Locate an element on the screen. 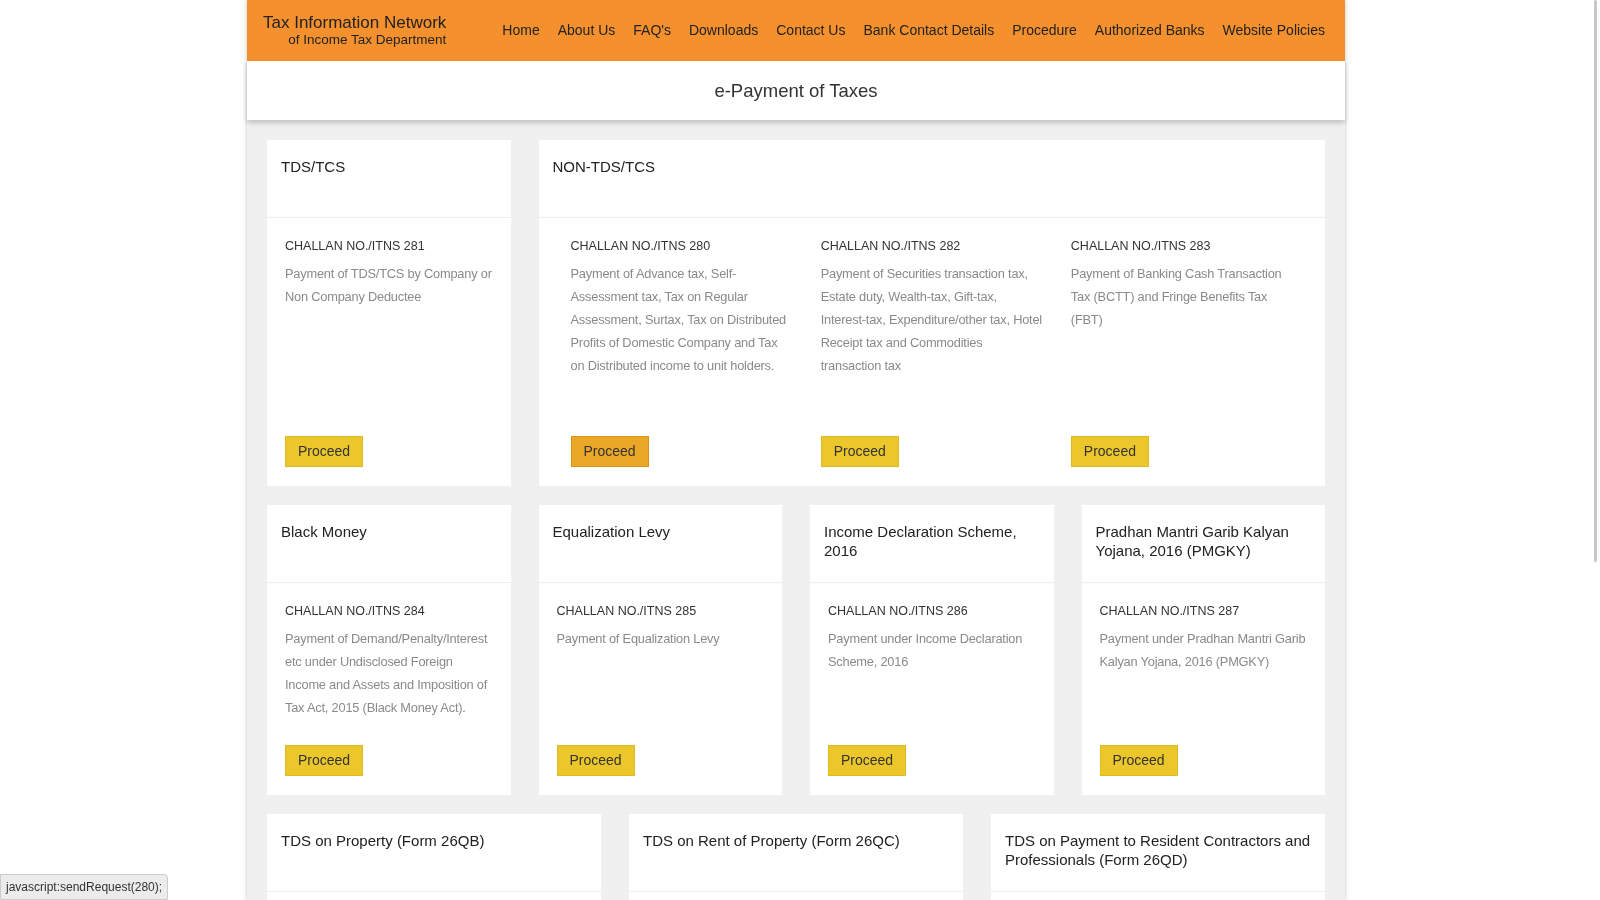 The image size is (1600, 900). challan-description: Payment of Banking Cash Transaction Tax (BCTT) and Fringe Benefits Tax (FBT) is located at coordinates (1176, 296).